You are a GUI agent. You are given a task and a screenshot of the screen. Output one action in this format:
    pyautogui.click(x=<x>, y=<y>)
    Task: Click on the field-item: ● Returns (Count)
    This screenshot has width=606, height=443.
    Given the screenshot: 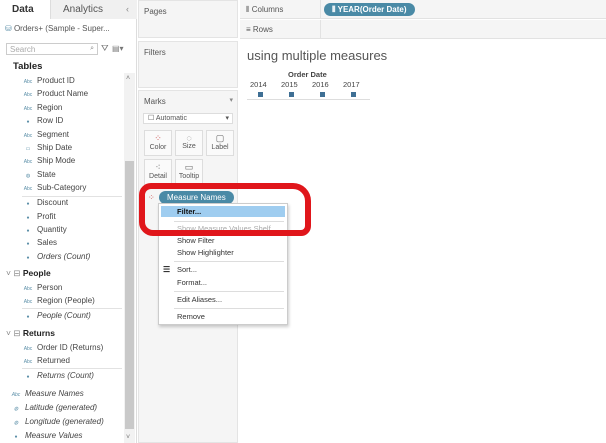 What is the action you would take?
    pyautogui.click(x=58, y=376)
    